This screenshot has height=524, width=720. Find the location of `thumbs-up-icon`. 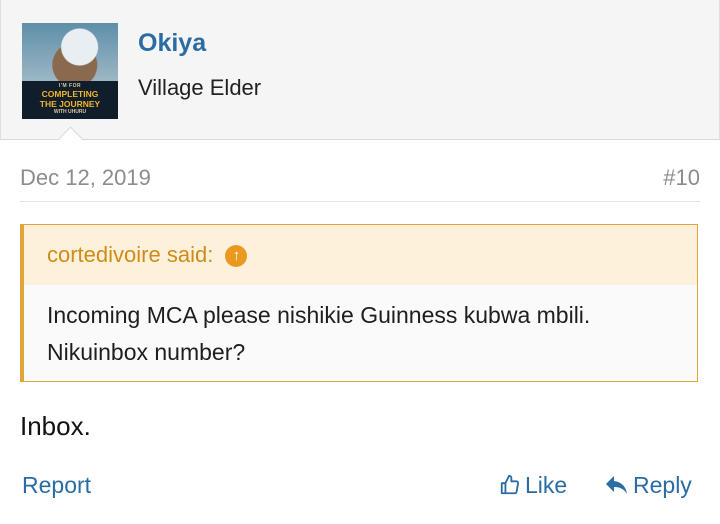

thumbs-up-icon is located at coordinates (510, 484).